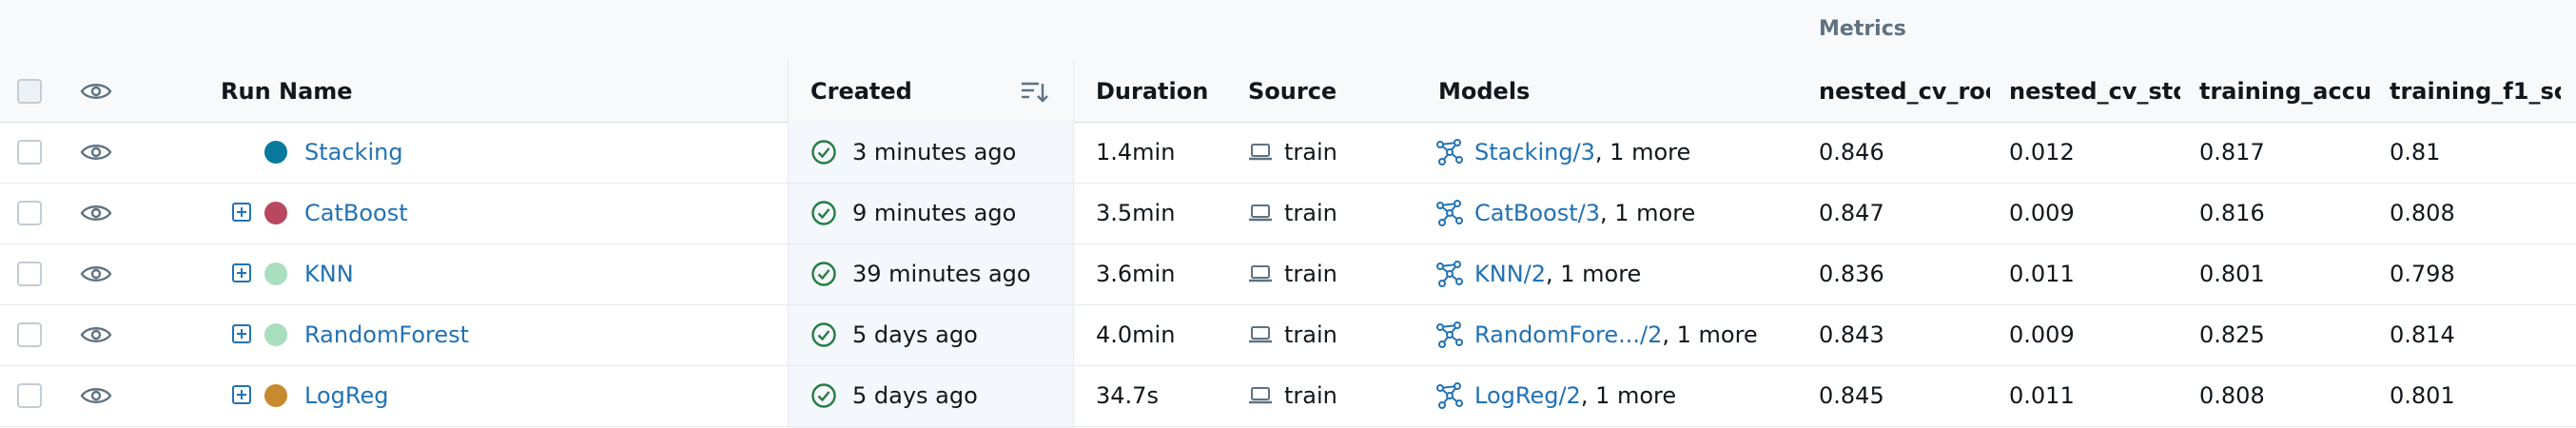  What do you see at coordinates (1528, 395) in the screenshot?
I see `model-link: LogReg/2` at bounding box center [1528, 395].